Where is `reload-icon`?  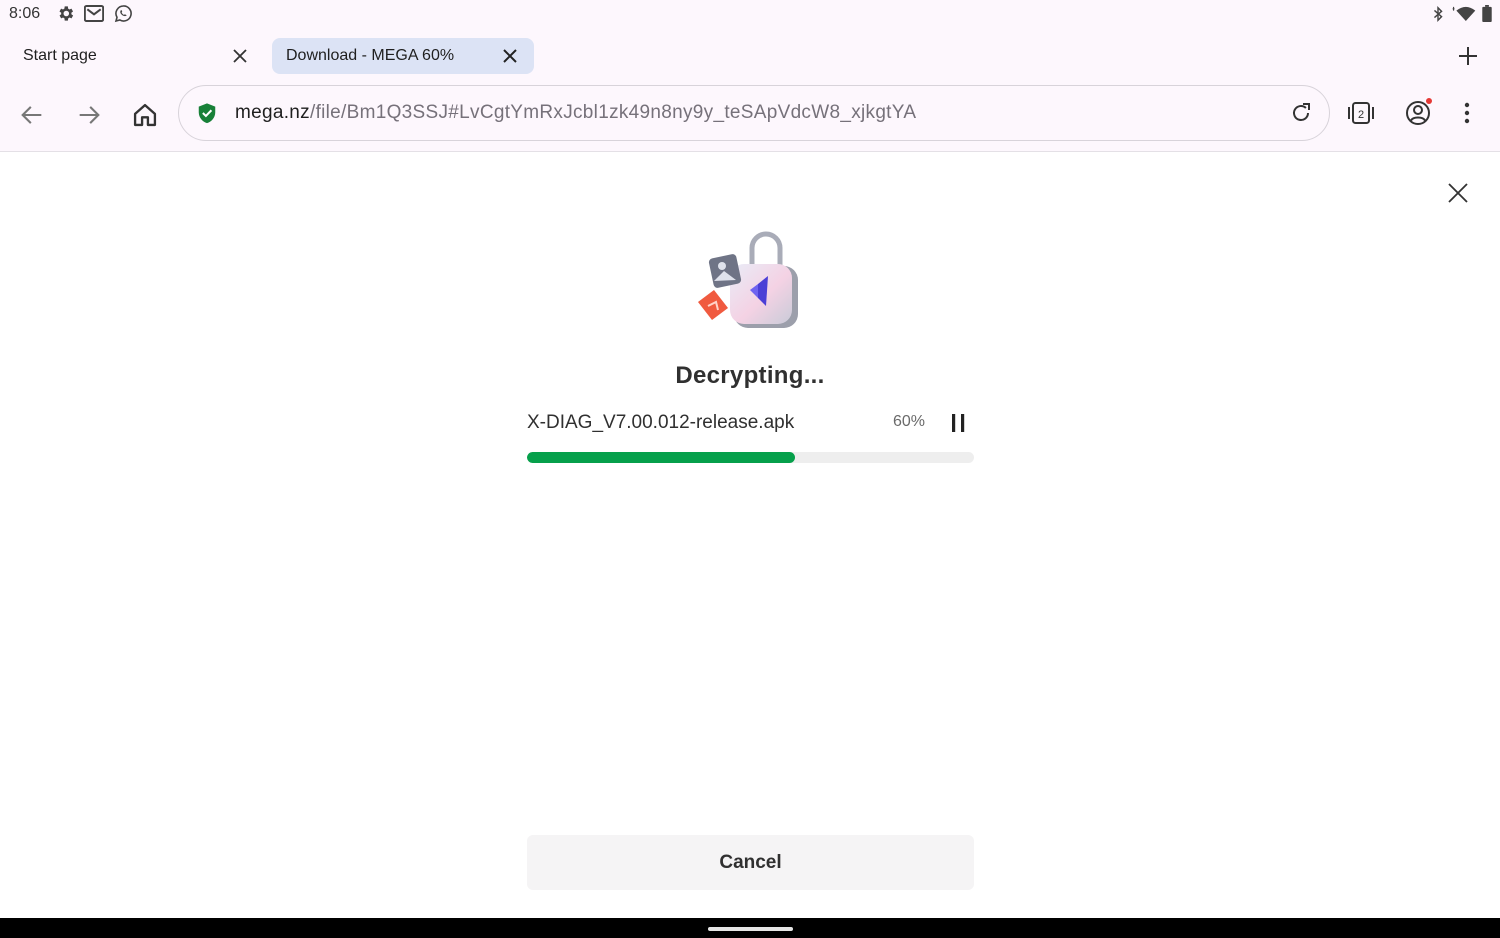
reload-icon is located at coordinates (1301, 113).